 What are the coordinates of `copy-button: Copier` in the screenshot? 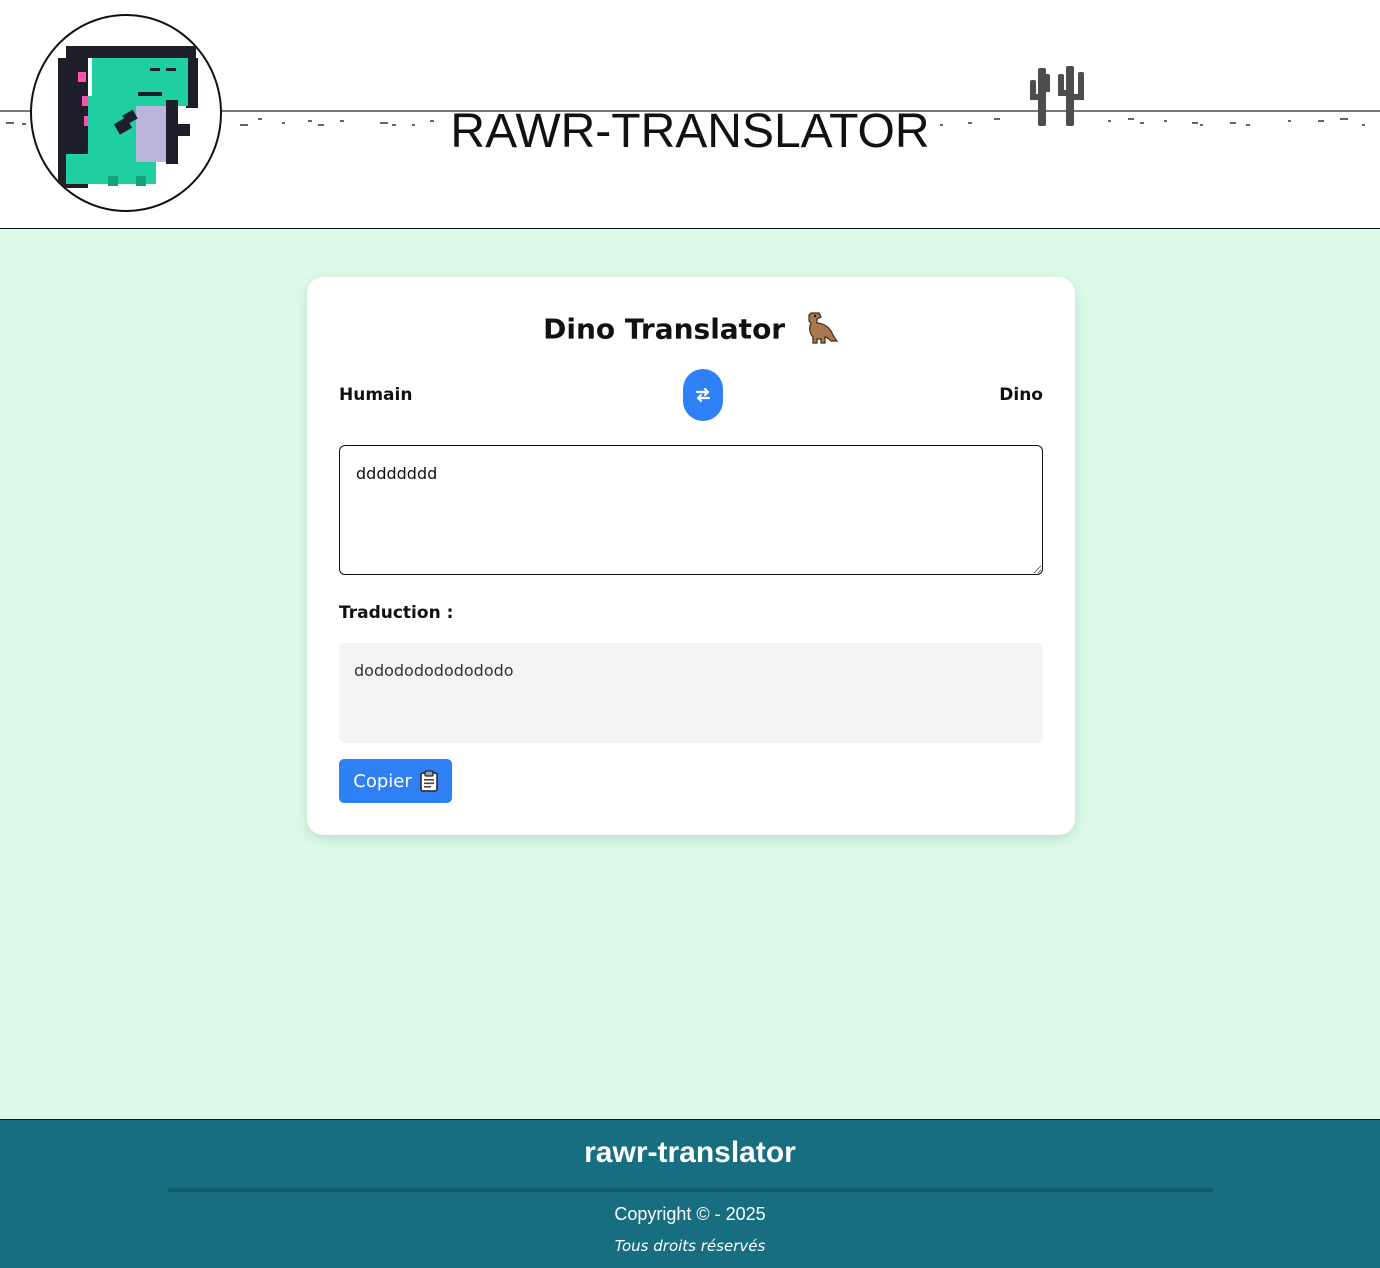 It's located at (395, 781).